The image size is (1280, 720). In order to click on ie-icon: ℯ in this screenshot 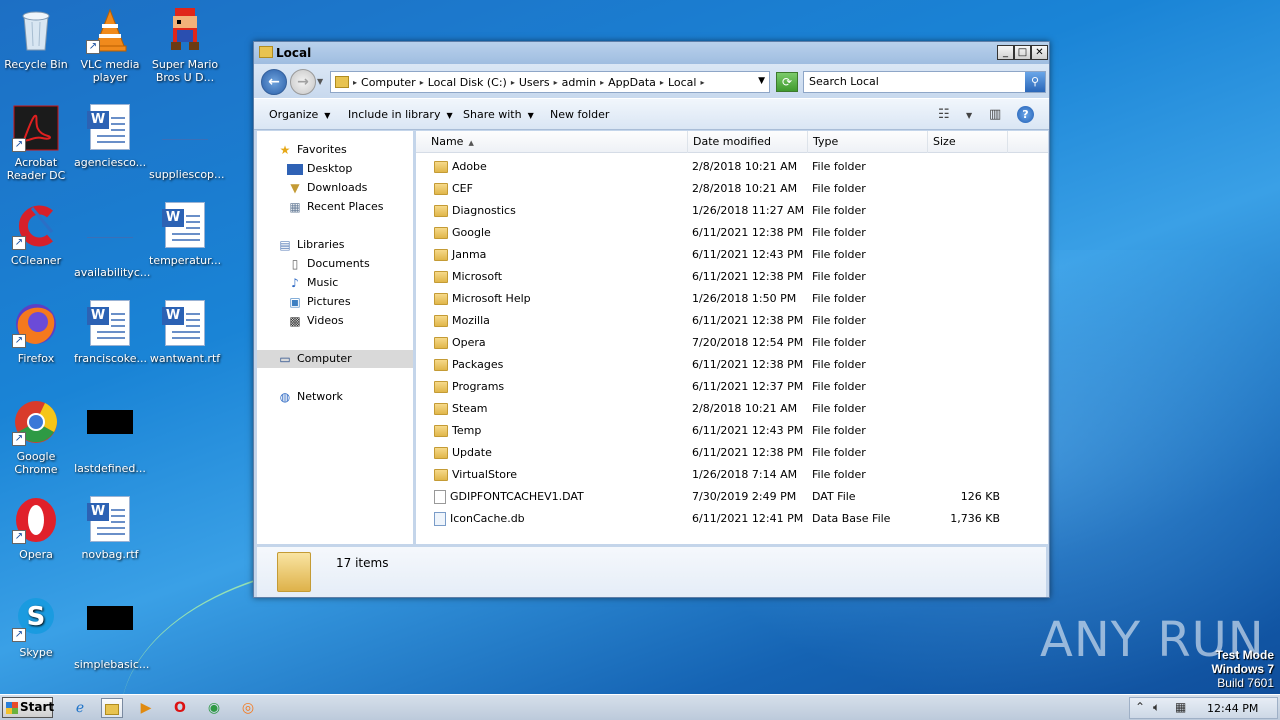, I will do `click(80, 708)`.